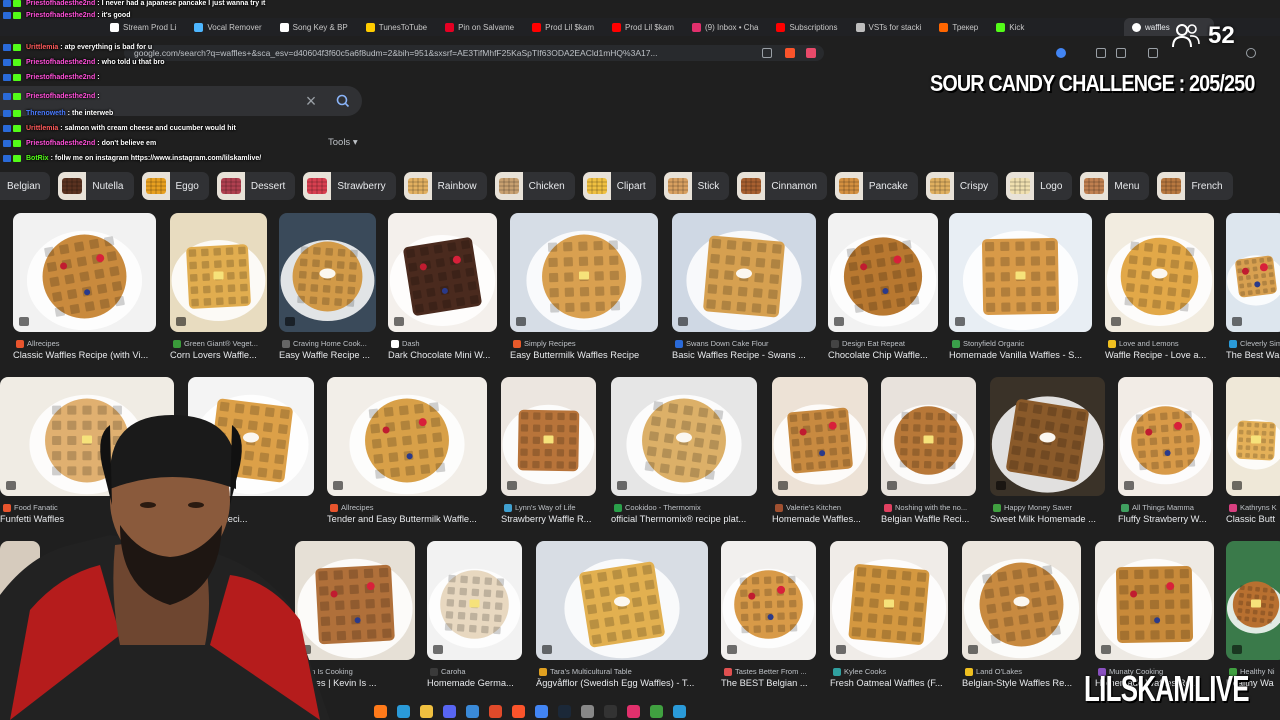  Describe the element at coordinates (518, 711) in the screenshot. I see `brave-icon` at that location.